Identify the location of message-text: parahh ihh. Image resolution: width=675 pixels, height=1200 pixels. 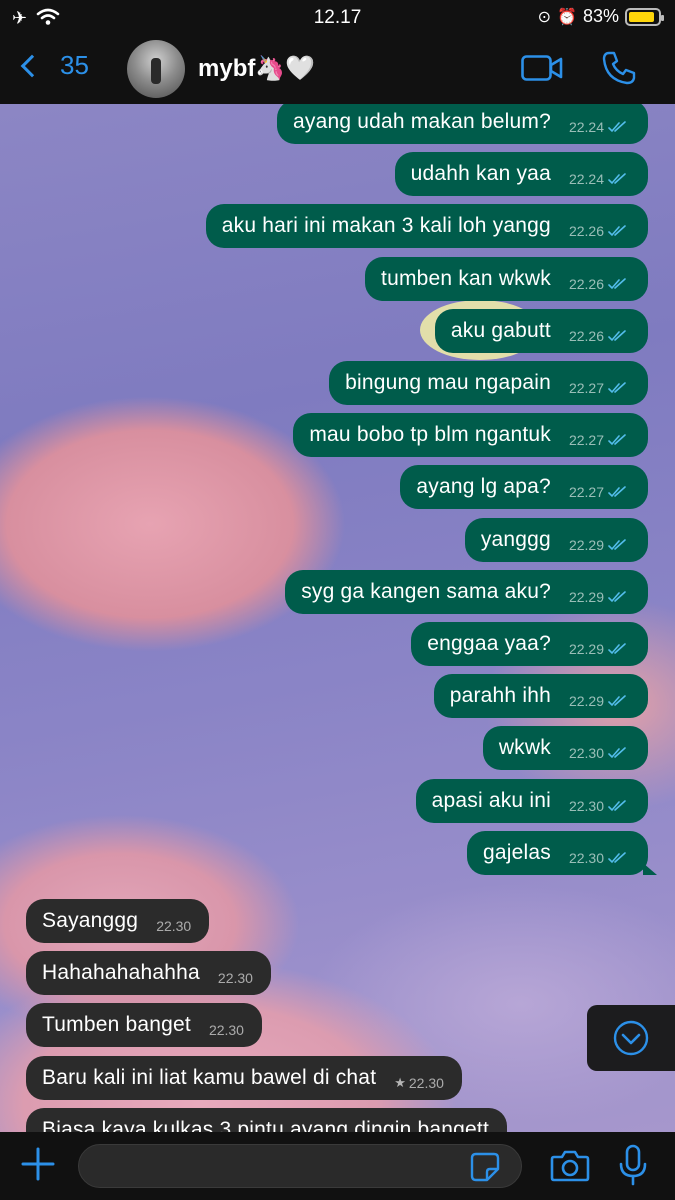
(500, 695).